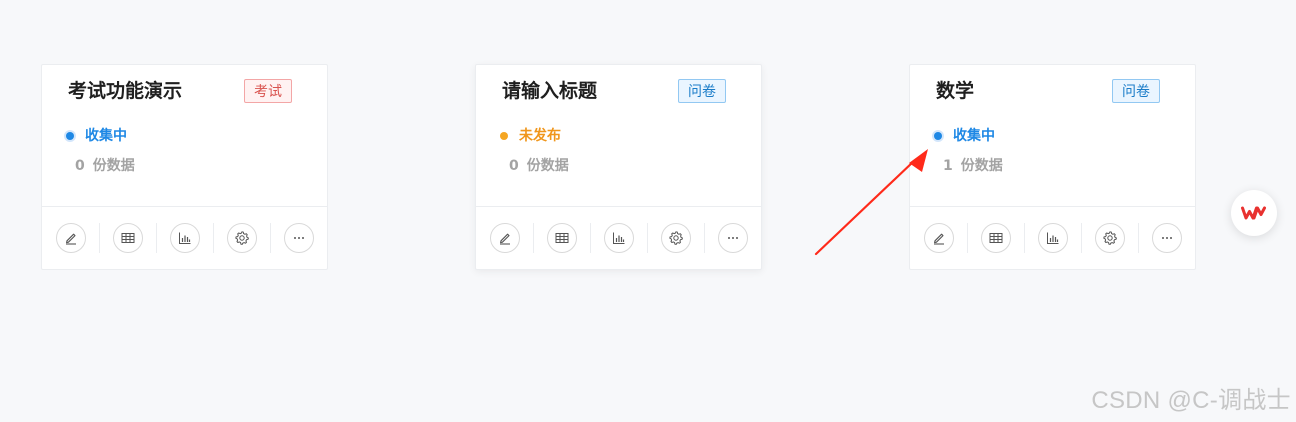  What do you see at coordinates (125, 91) in the screenshot?
I see `card-title: 考试功能演示` at bounding box center [125, 91].